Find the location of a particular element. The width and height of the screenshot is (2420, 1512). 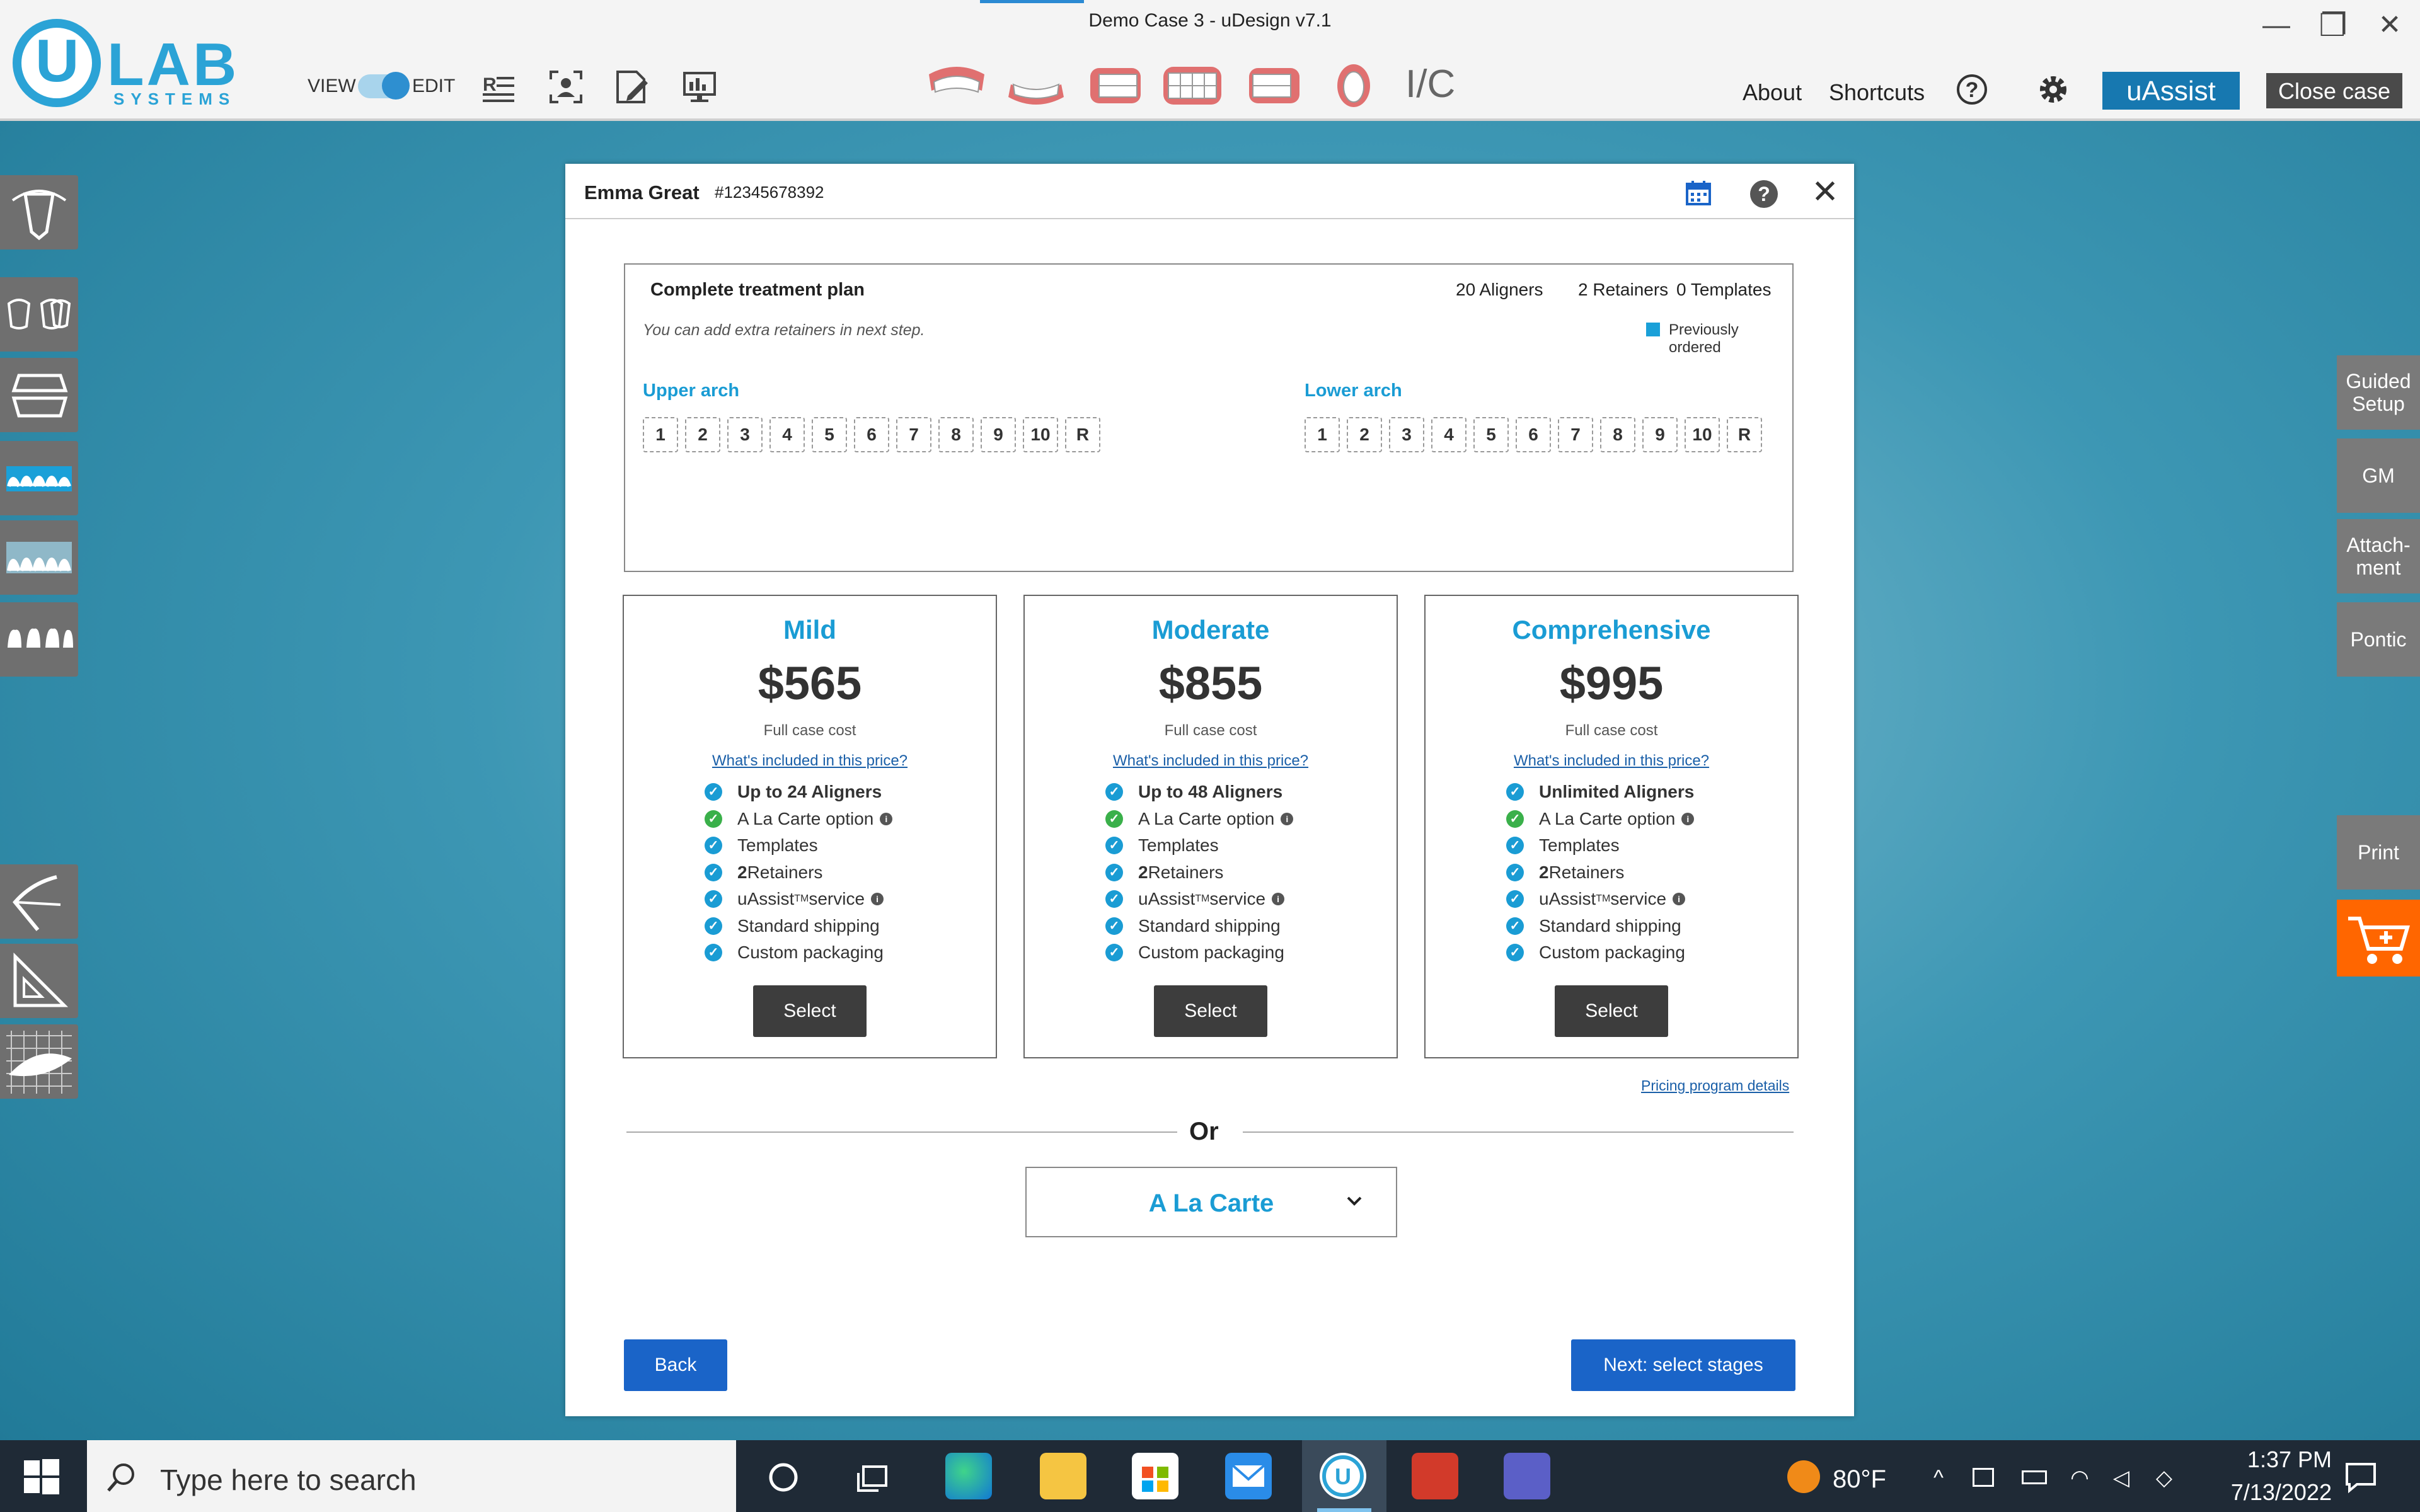

list-icon: R is located at coordinates (499, 87).